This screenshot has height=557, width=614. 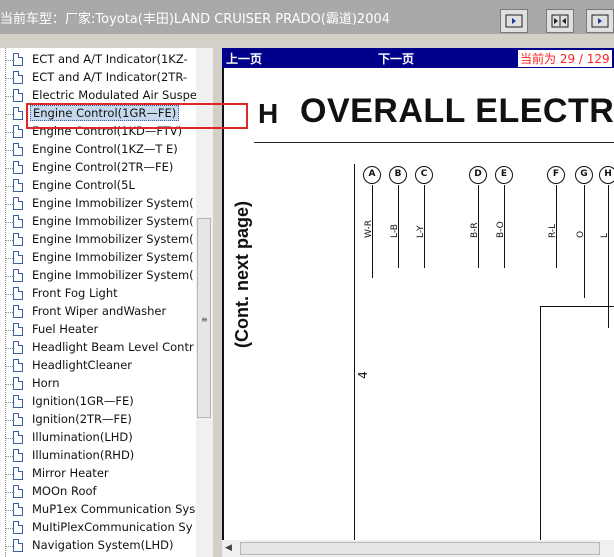 I want to click on tree-item-label: ECT and A/T Indicator(1KZ-, so click(x=110, y=59).